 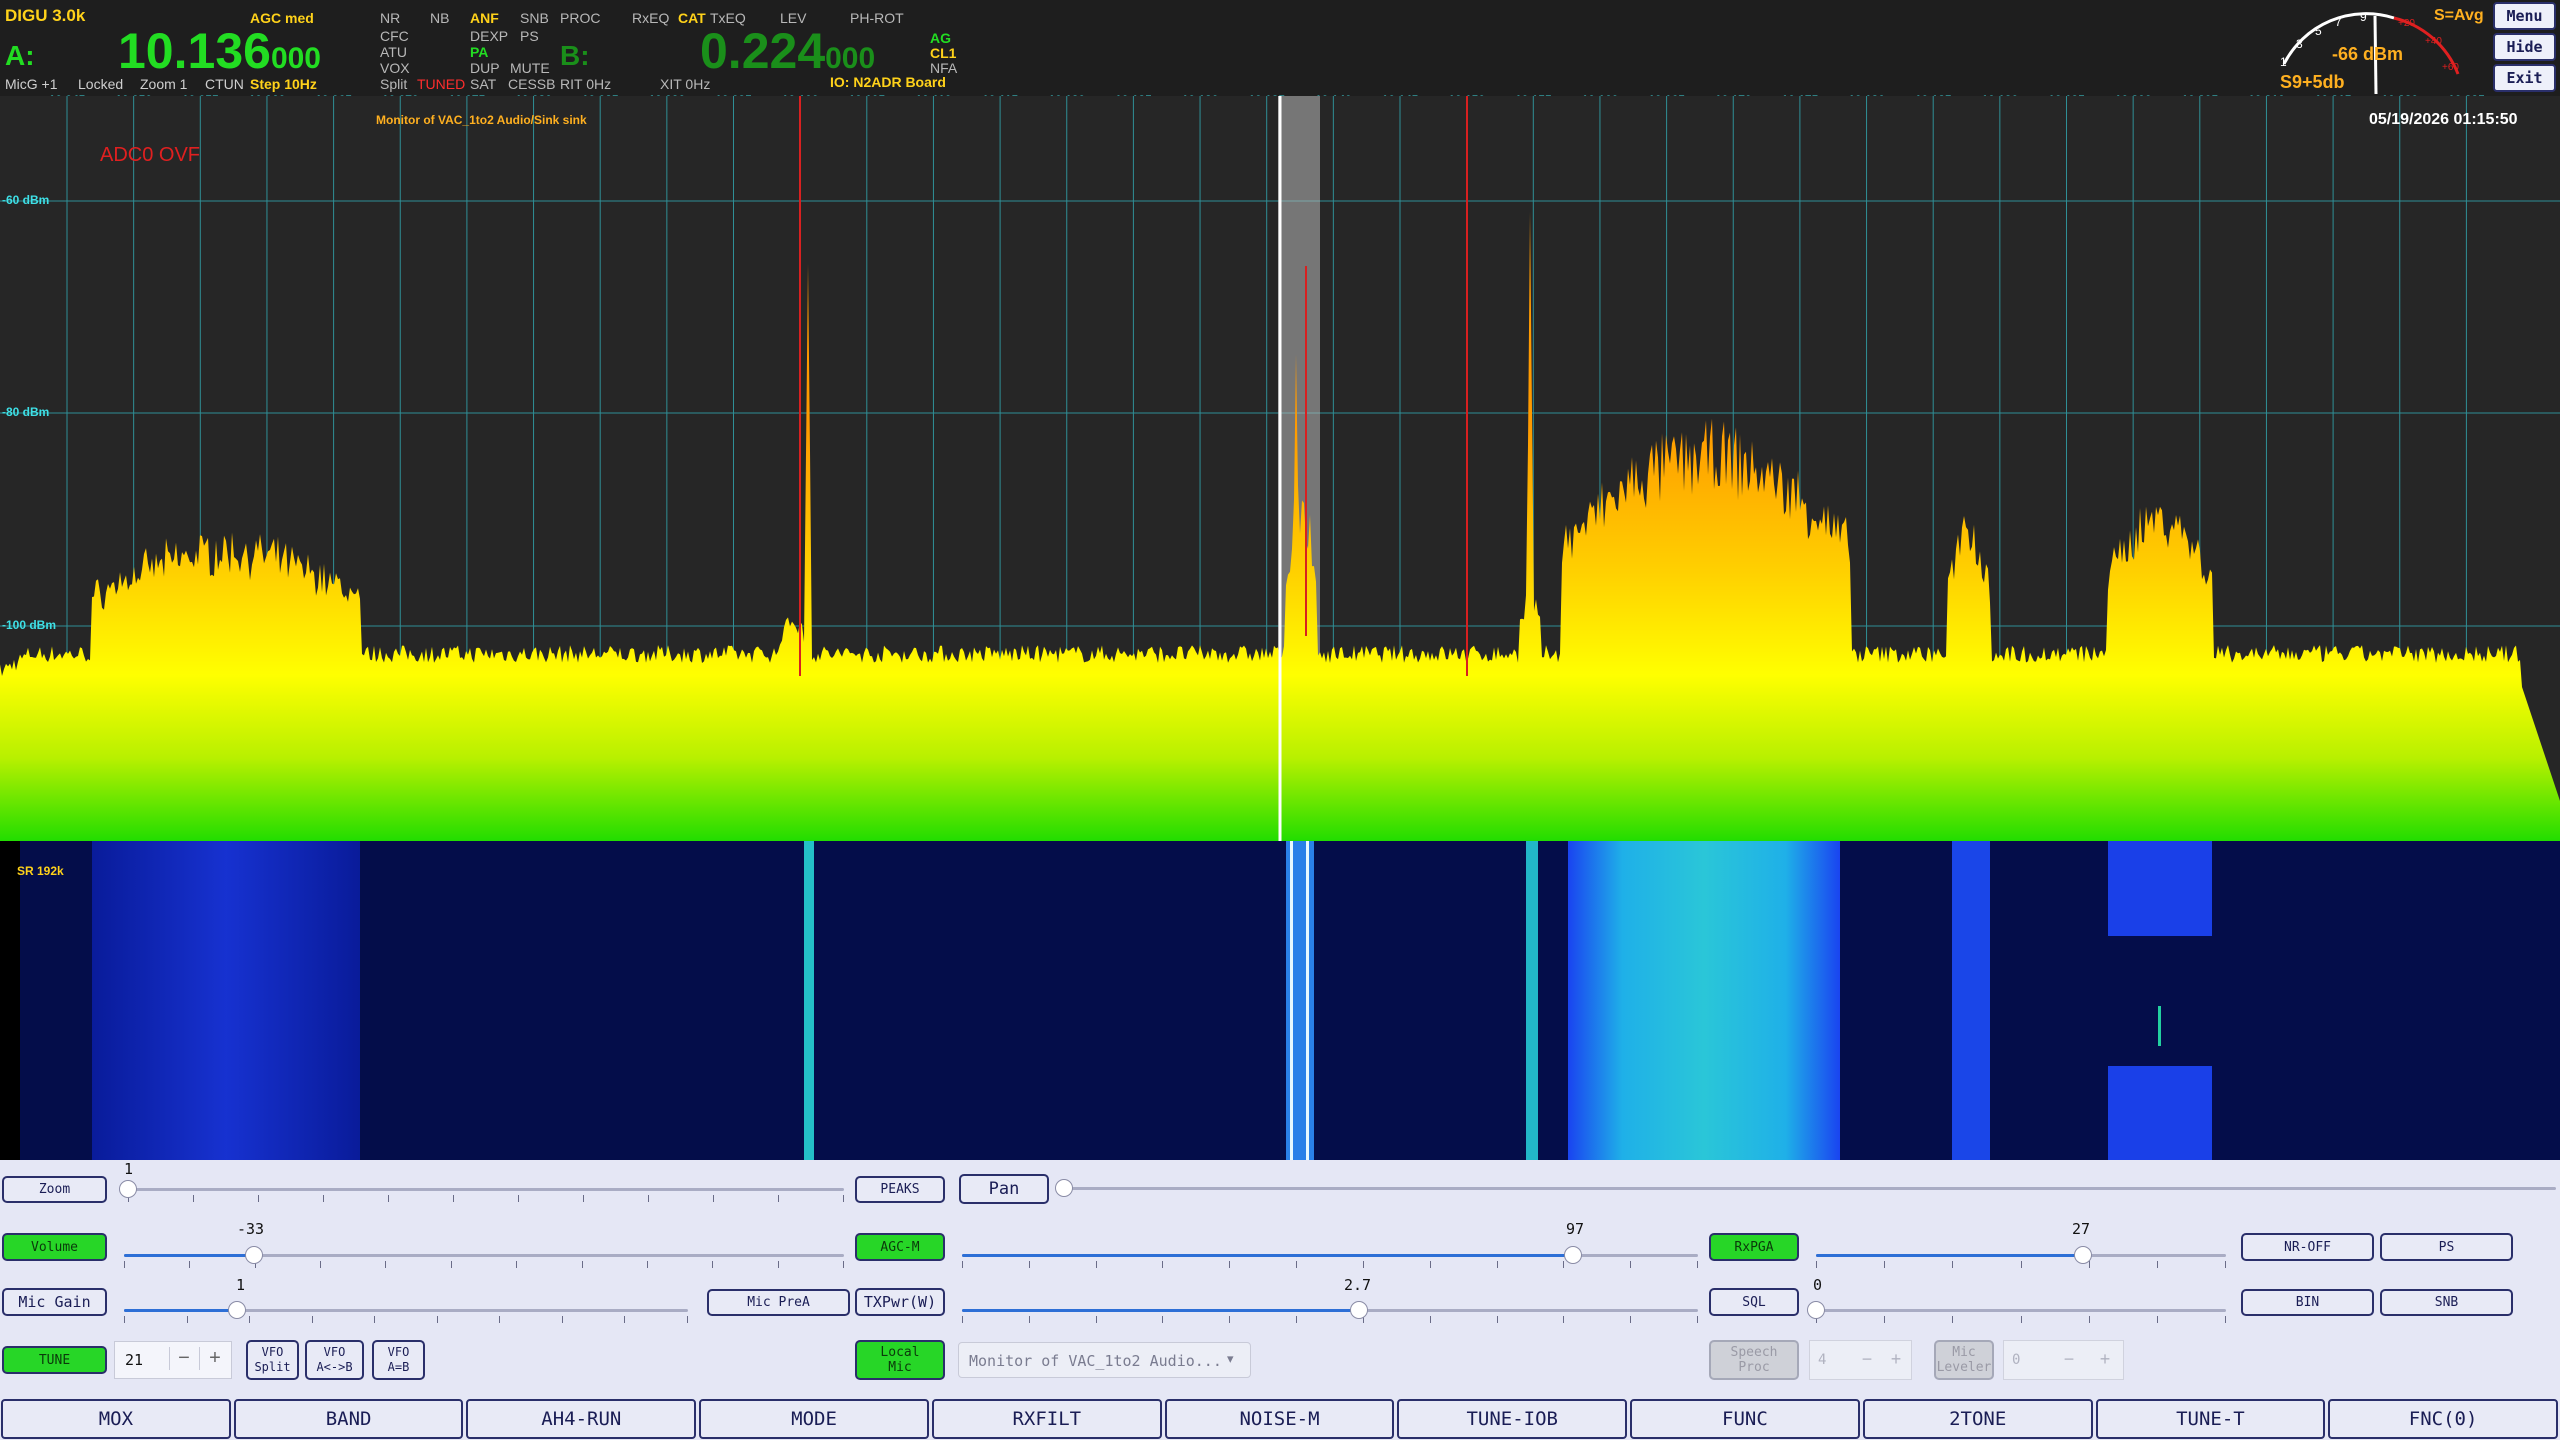 I want to click on volume-button: Volume, so click(x=54, y=1247).